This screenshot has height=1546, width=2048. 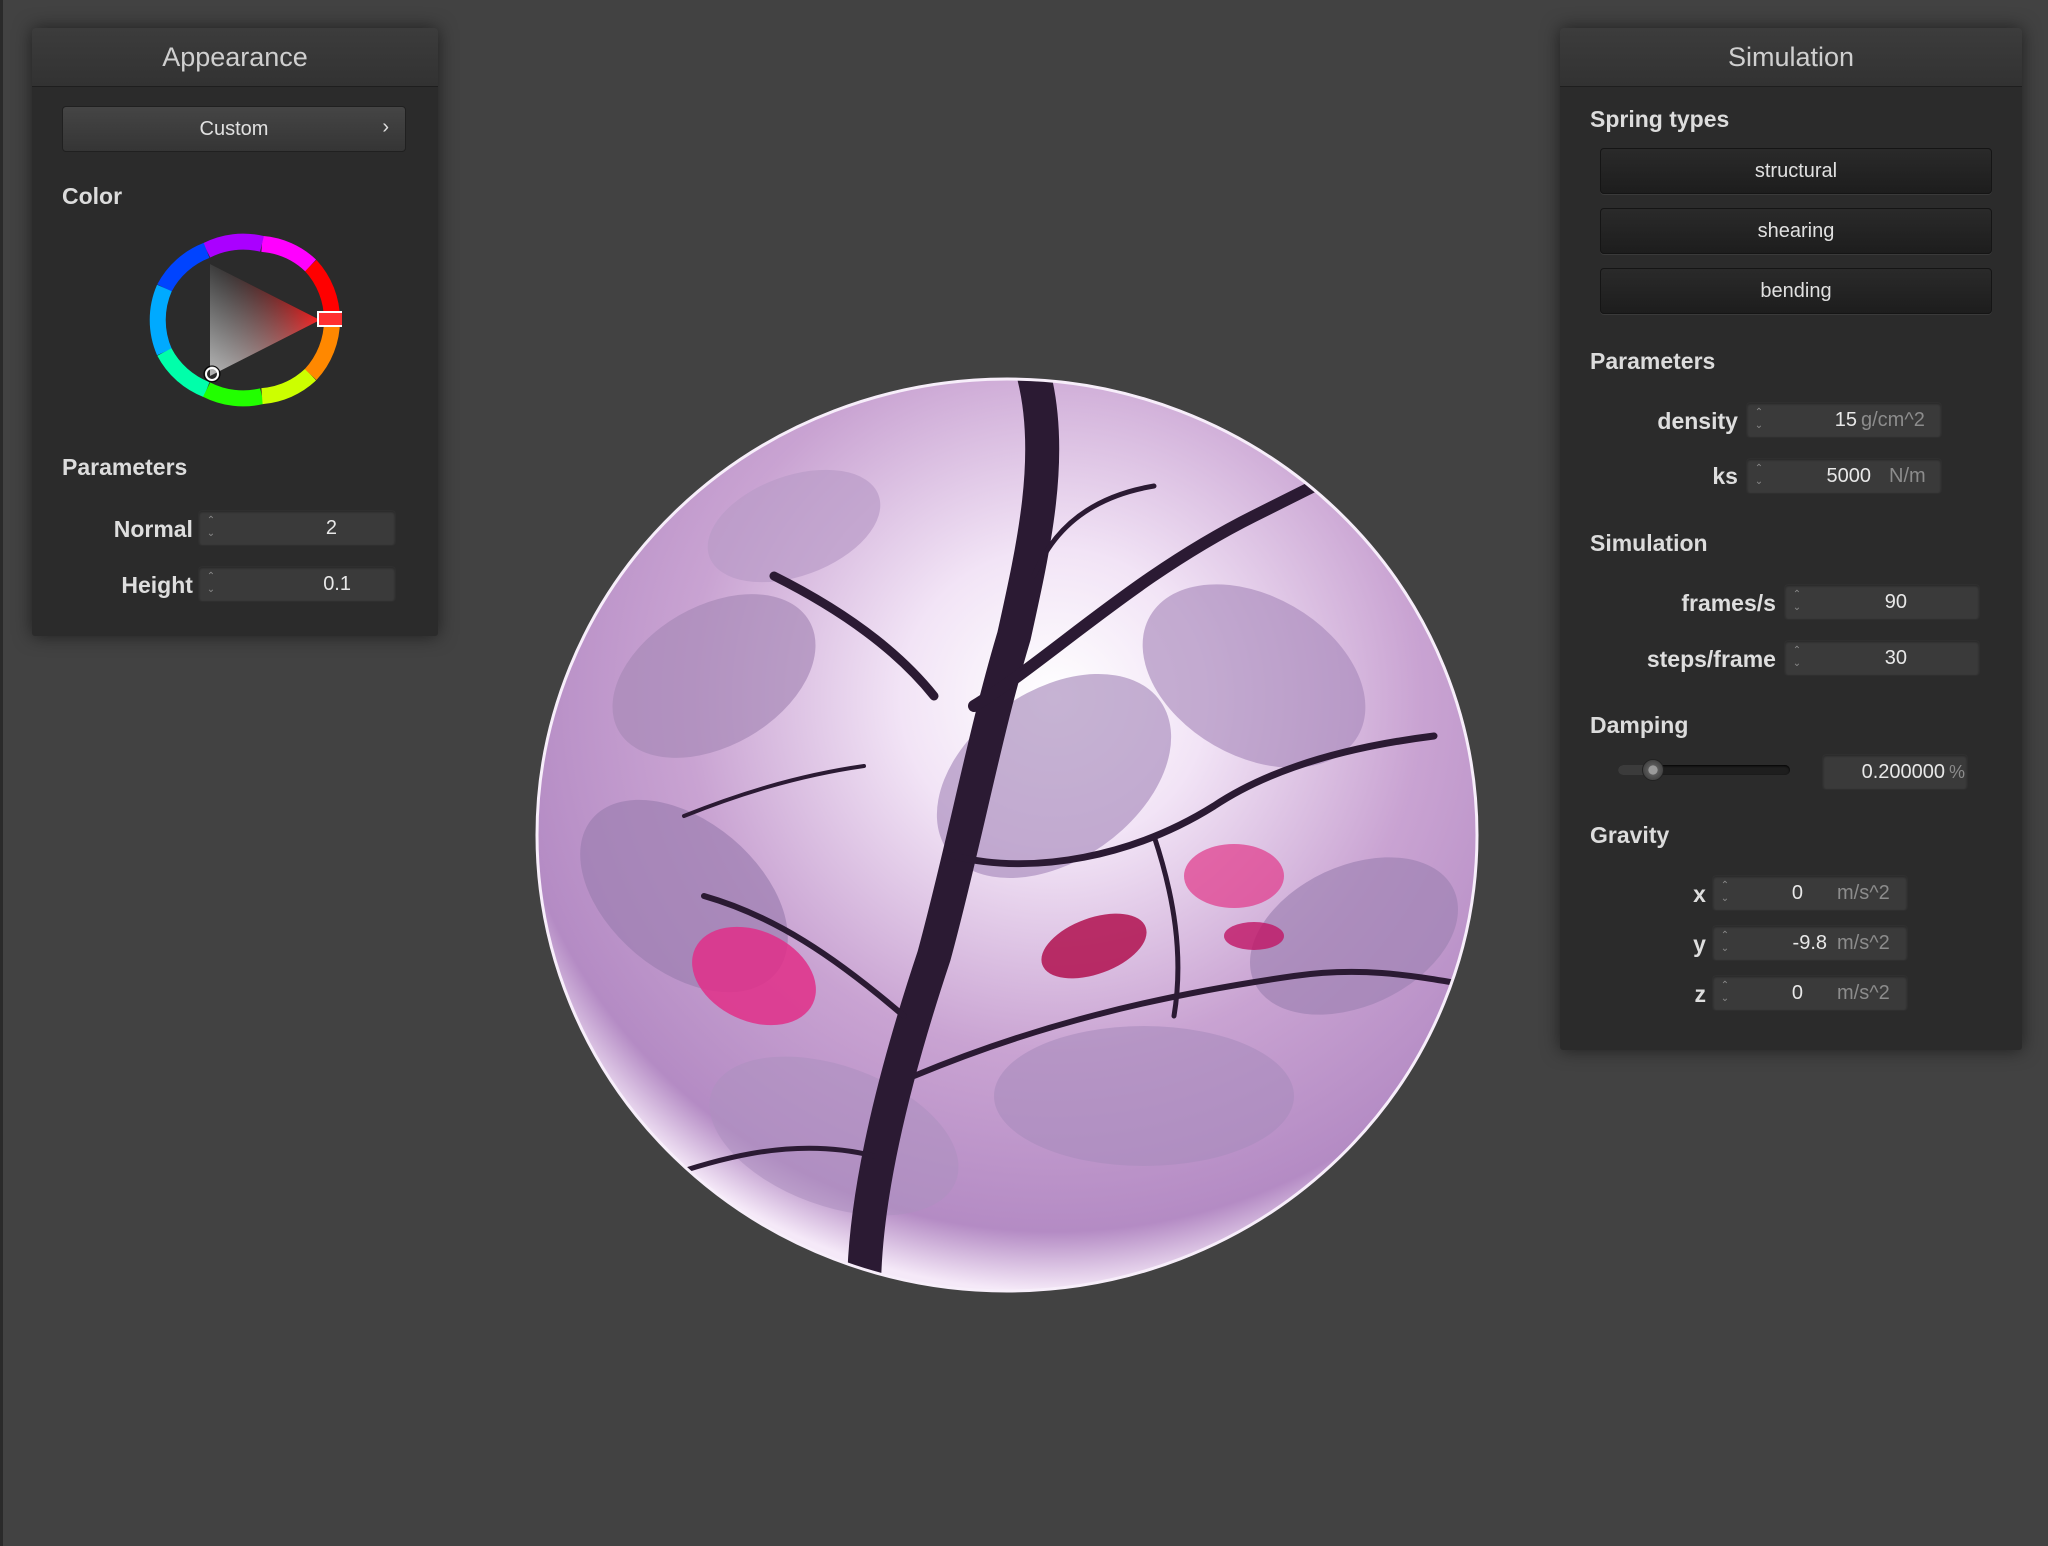 I want to click on steps-label: steps/frame :, so click(x=1718, y=659).